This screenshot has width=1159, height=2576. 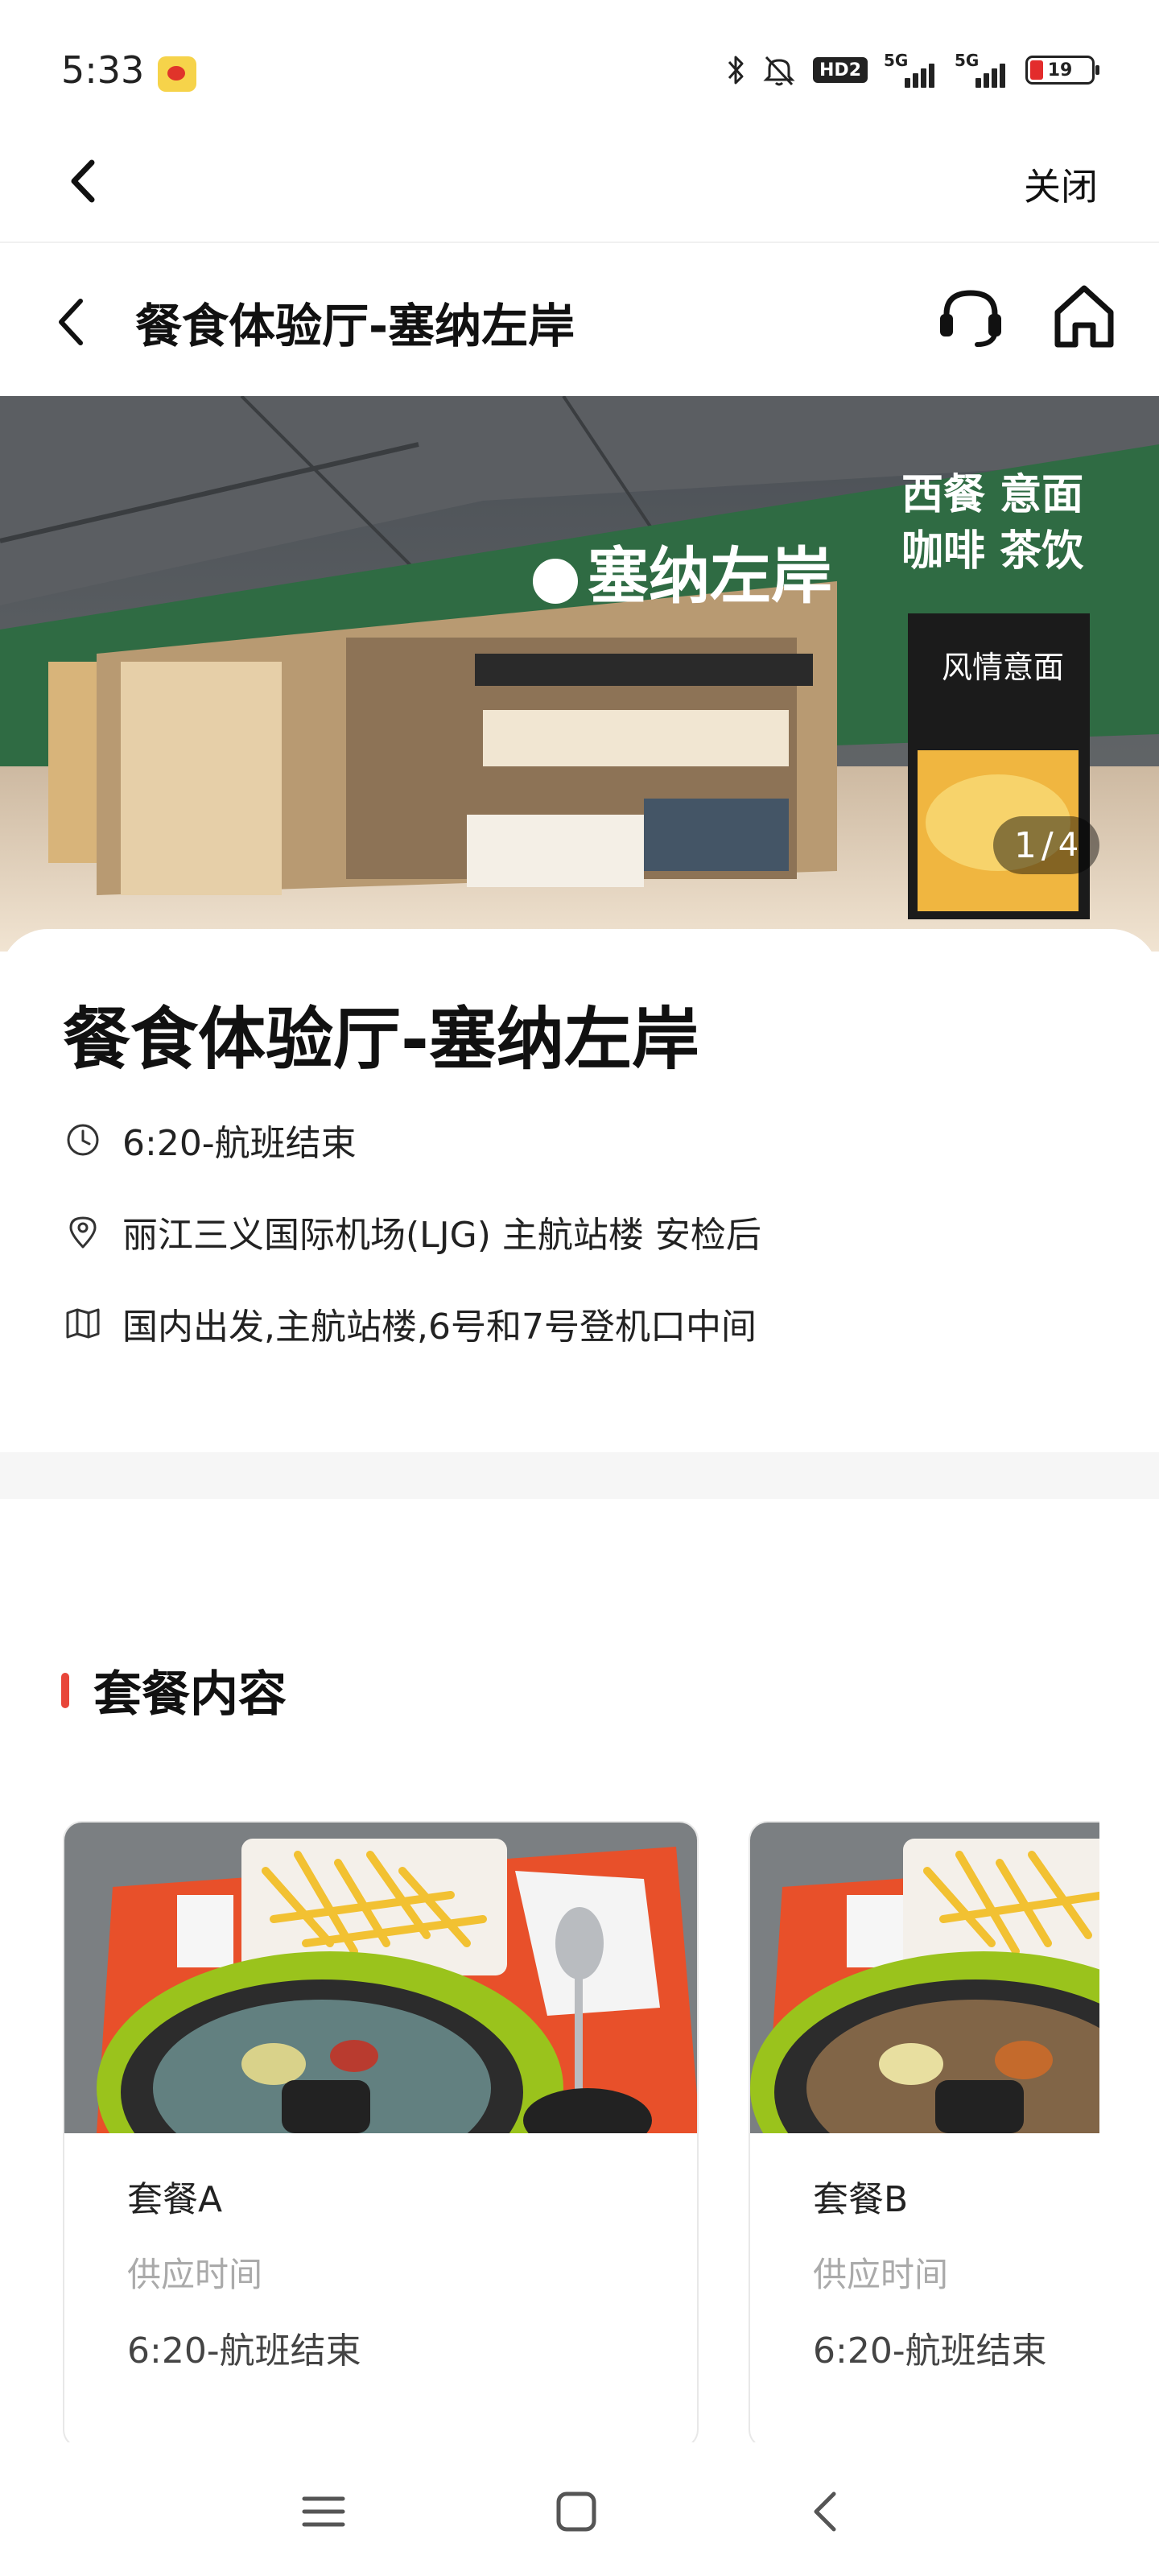 I want to click on status-icons: HD2 5G 5G 19, so click(x=912, y=70).